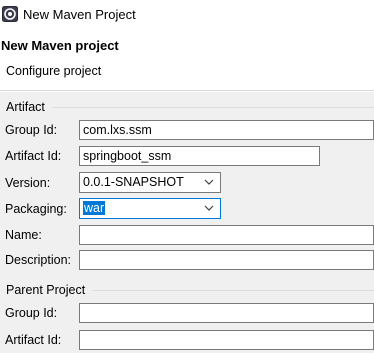 Image resolution: width=374 pixels, height=353 pixels. Describe the element at coordinates (33, 340) in the screenshot. I see `parent-artifact-id-label: Artifact Id:` at that location.